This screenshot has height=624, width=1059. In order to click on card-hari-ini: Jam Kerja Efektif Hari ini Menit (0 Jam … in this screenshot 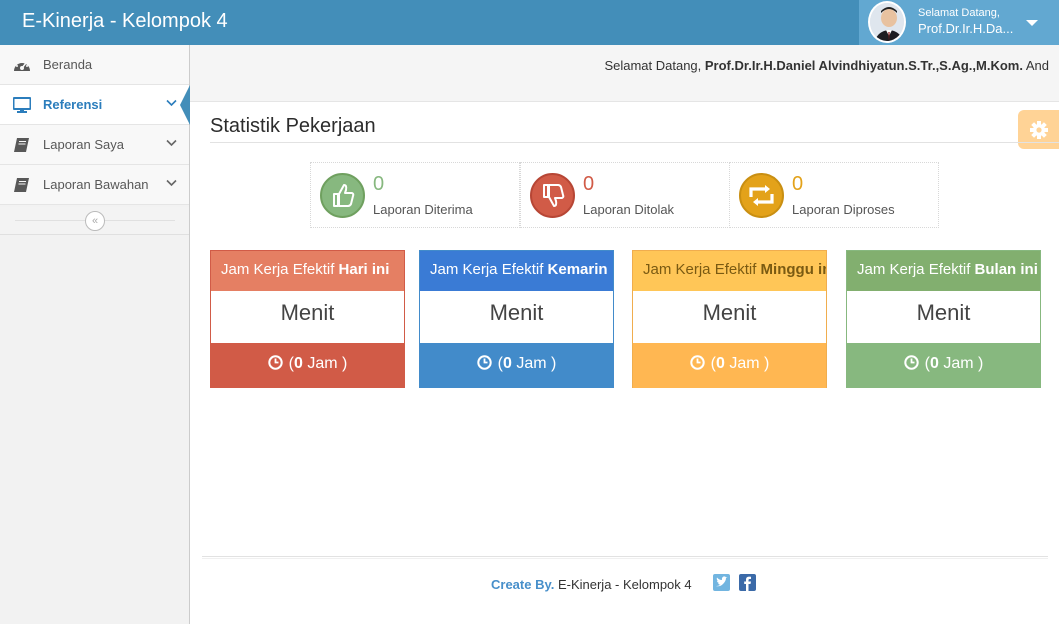, I will do `click(307, 319)`.